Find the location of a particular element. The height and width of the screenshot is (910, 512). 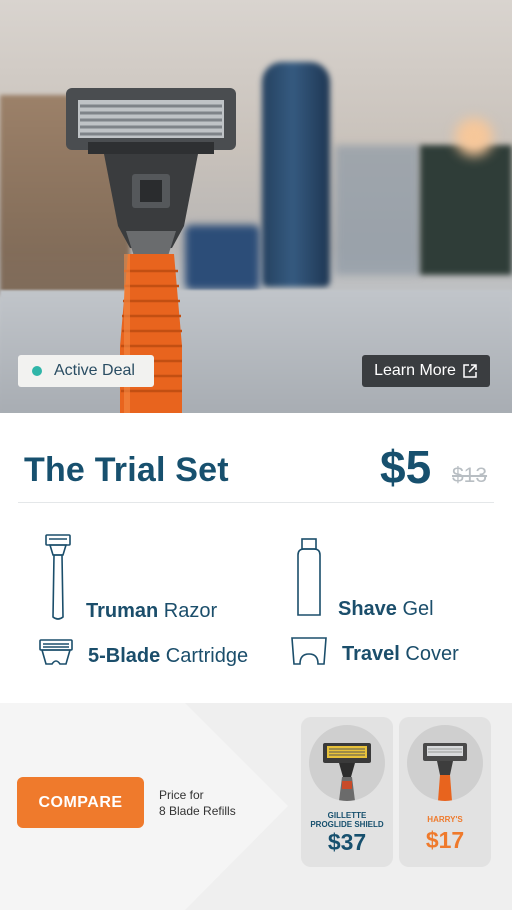

gillette-razor-image is located at coordinates (347, 763).